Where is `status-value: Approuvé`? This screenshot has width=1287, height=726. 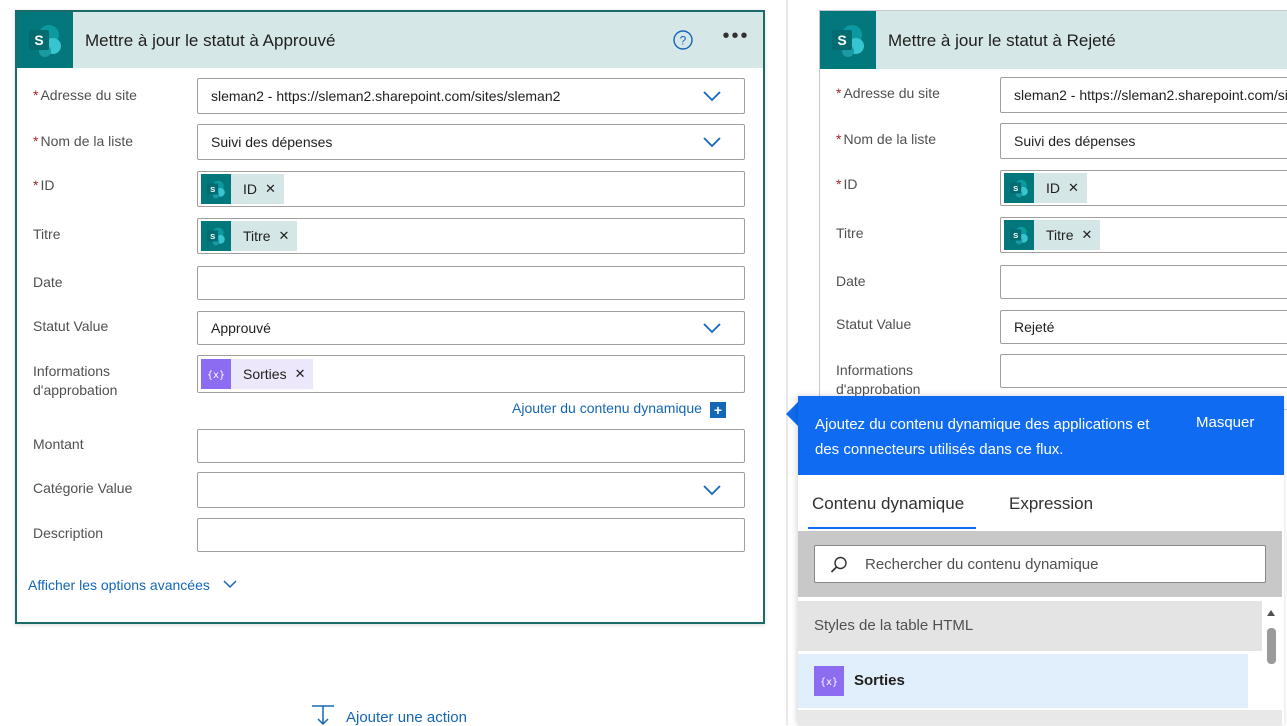 status-value: Approuvé is located at coordinates (241, 328).